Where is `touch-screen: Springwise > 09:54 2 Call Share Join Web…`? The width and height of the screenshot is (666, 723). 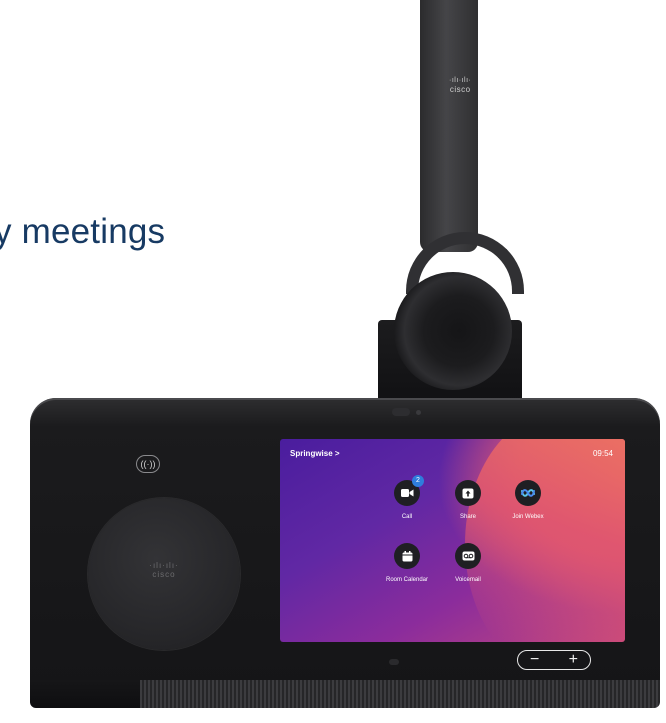
touch-screen: Springwise > 09:54 2 Call Share Join Web… is located at coordinates (452, 540).